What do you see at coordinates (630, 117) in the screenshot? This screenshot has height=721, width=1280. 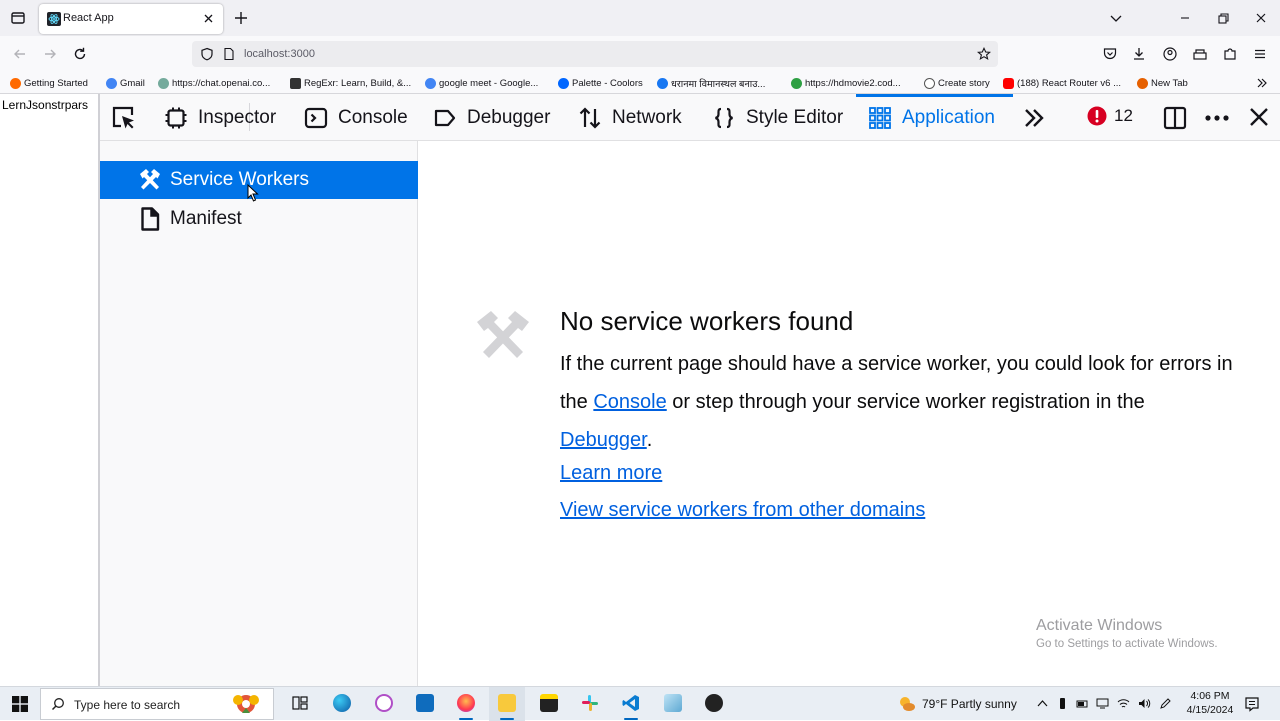 I see `tab-network: Network` at bounding box center [630, 117].